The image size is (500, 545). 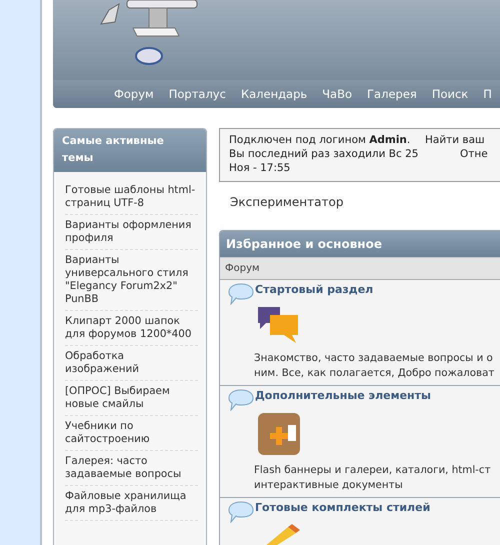 What do you see at coordinates (131, 328) in the screenshot?
I see `topic-link: Клипарт 2000 шапок для форумов 1200*400` at bounding box center [131, 328].